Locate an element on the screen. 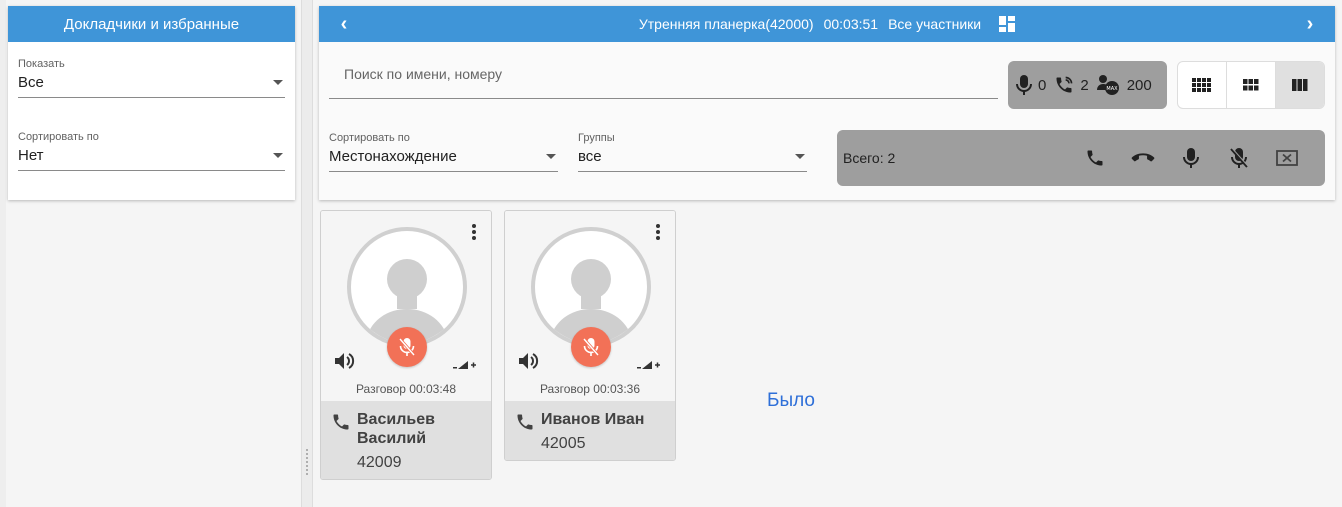 This screenshot has height=507, width=1342. next-arrow-icon: › is located at coordinates (1310, 24).